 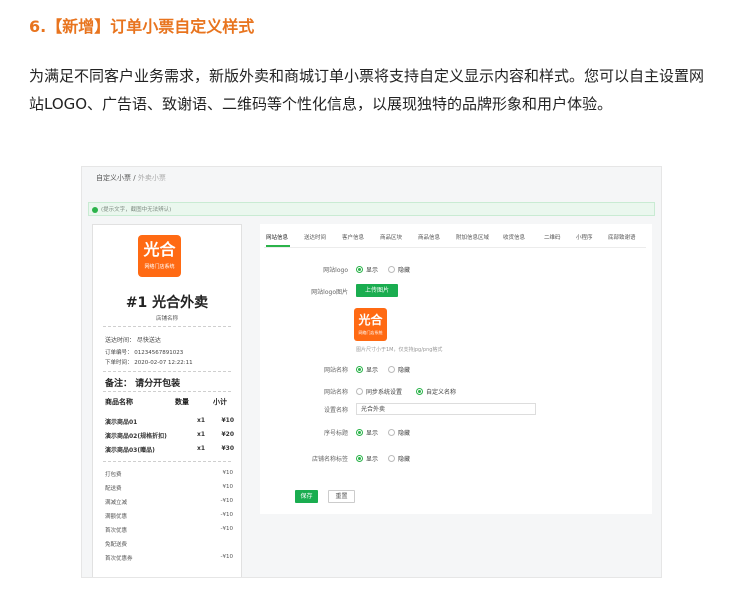 What do you see at coordinates (377, 290) in the screenshot?
I see `upload-image-button: 上传图片` at bounding box center [377, 290].